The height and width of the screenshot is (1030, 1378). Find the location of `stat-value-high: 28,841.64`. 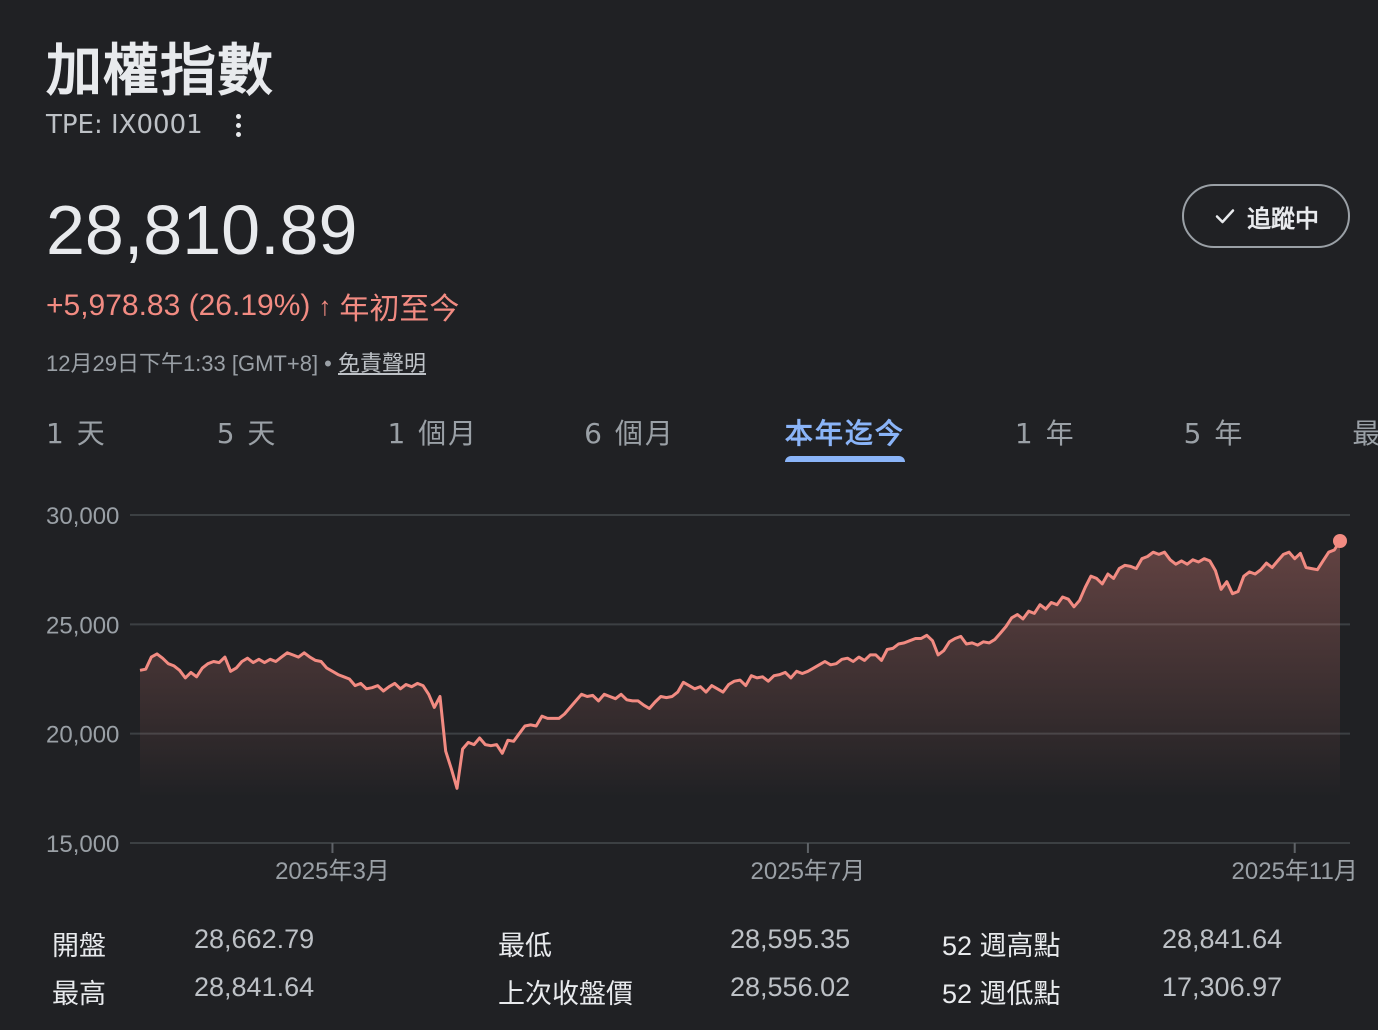

stat-value-high: 28,841.64 is located at coordinates (254, 987).